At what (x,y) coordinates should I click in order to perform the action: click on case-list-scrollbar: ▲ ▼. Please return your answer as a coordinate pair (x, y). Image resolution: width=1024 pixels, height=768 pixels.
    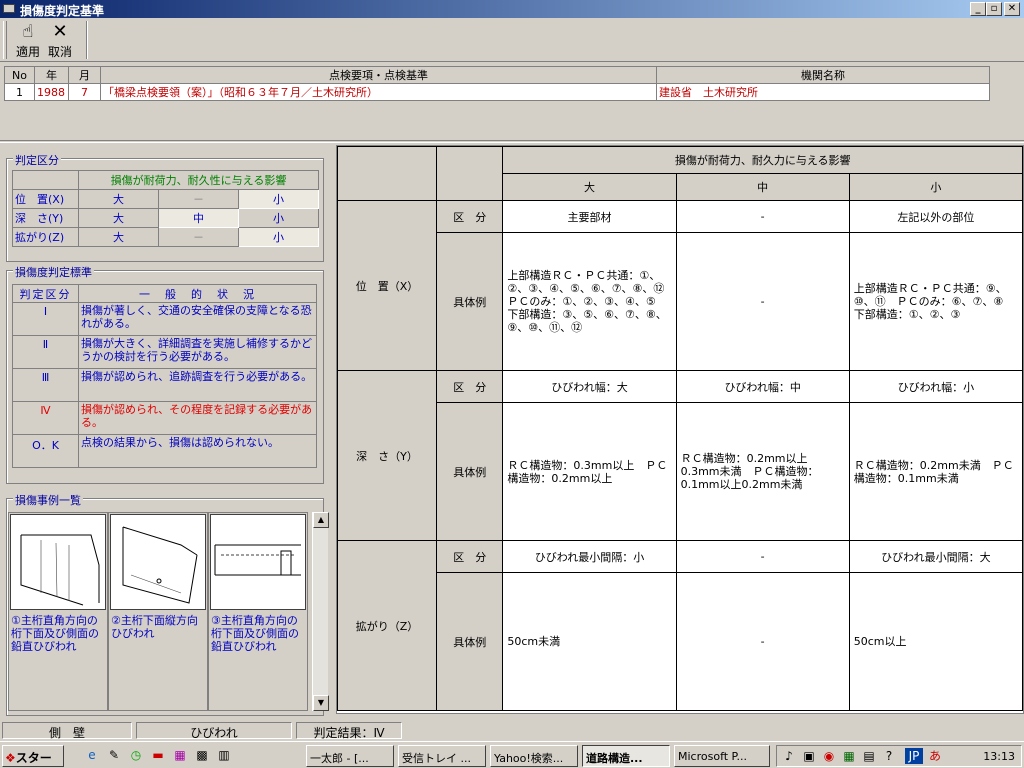
    Looking at the image, I should click on (320, 611).